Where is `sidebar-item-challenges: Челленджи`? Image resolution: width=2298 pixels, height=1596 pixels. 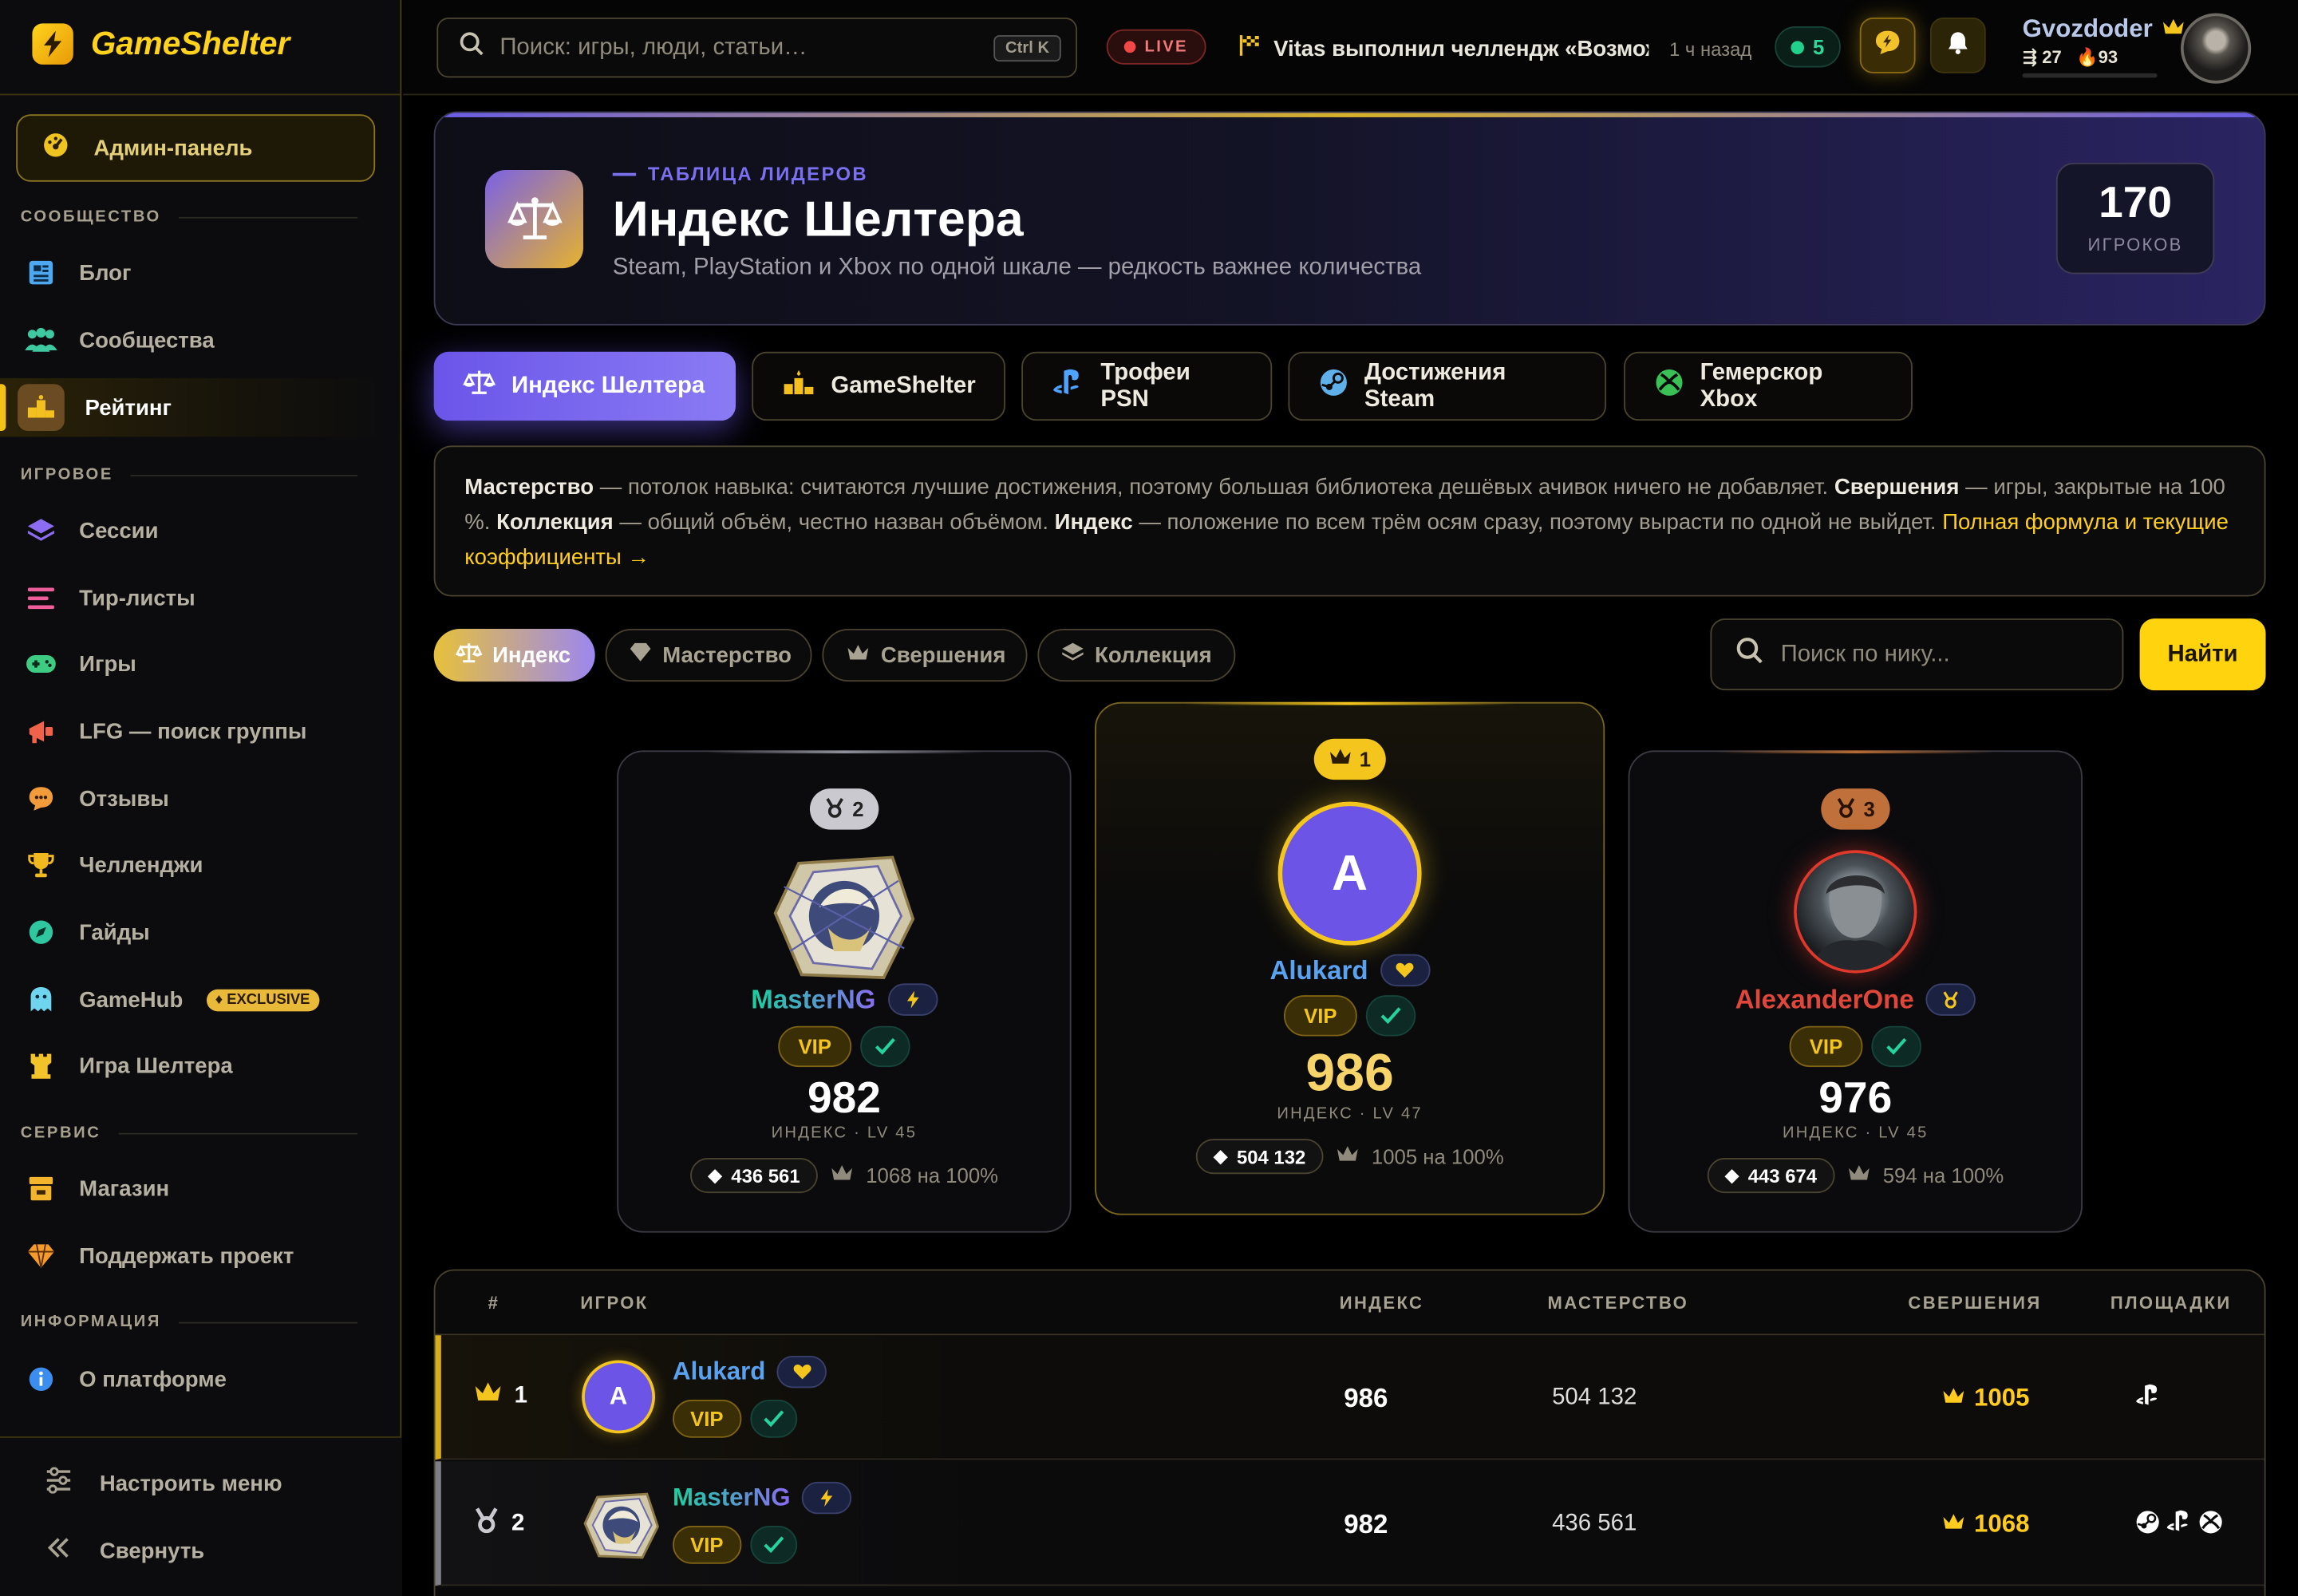
sidebar-item-challenges: Челленджи is located at coordinates (192, 865).